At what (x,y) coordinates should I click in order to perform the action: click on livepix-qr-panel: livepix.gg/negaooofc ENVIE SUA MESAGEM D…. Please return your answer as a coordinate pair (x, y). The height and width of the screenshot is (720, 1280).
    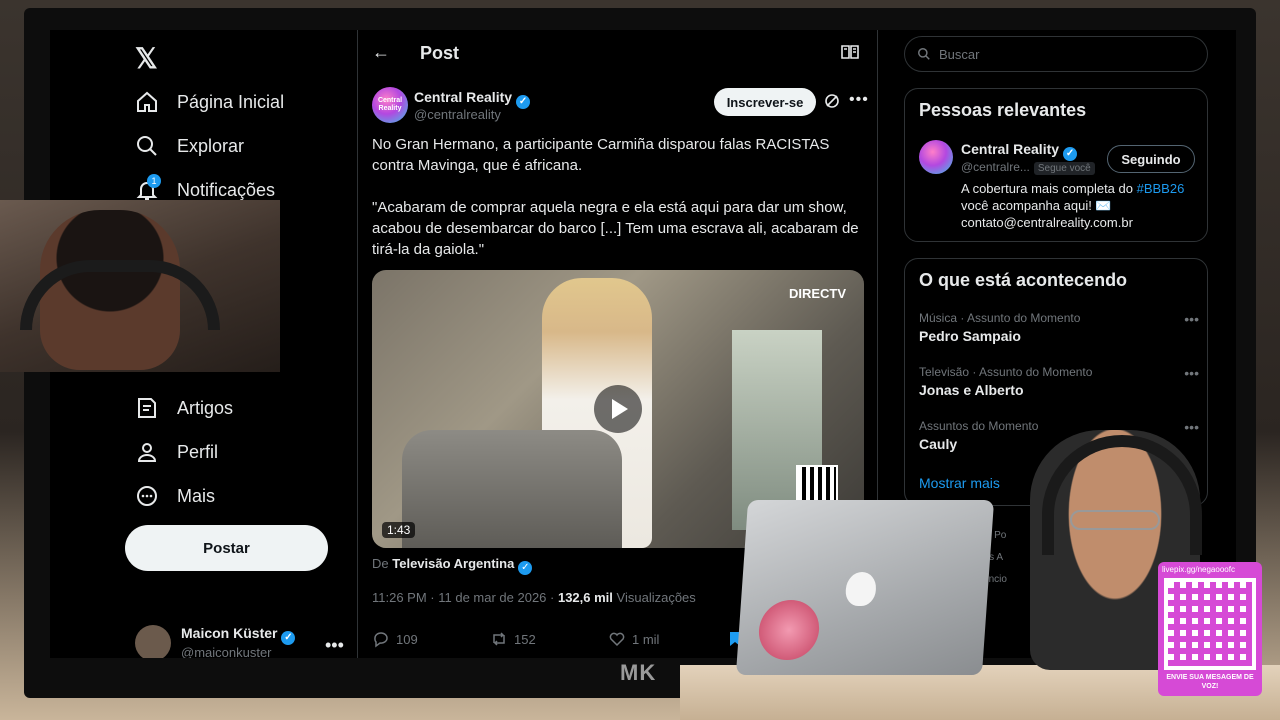
    Looking at the image, I should click on (1210, 629).